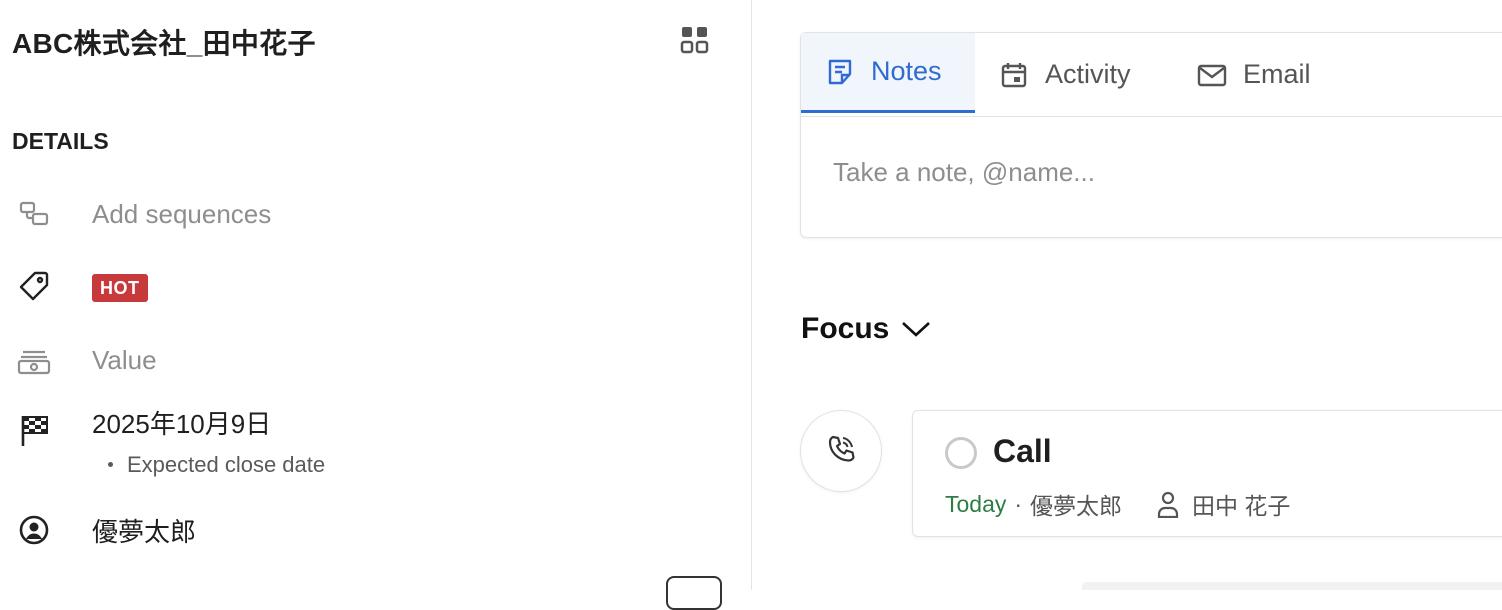 The width and height of the screenshot is (1502, 610). What do you see at coordinates (370, 214) in the screenshot?
I see `sequences-row: Add sequences` at bounding box center [370, 214].